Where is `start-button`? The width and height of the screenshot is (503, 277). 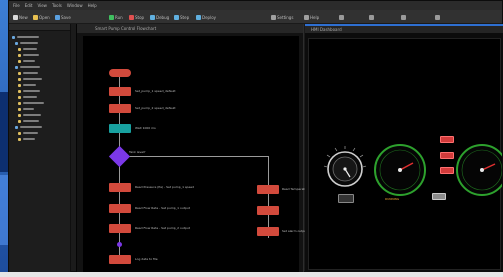 start-button is located at coordinates (447, 139).